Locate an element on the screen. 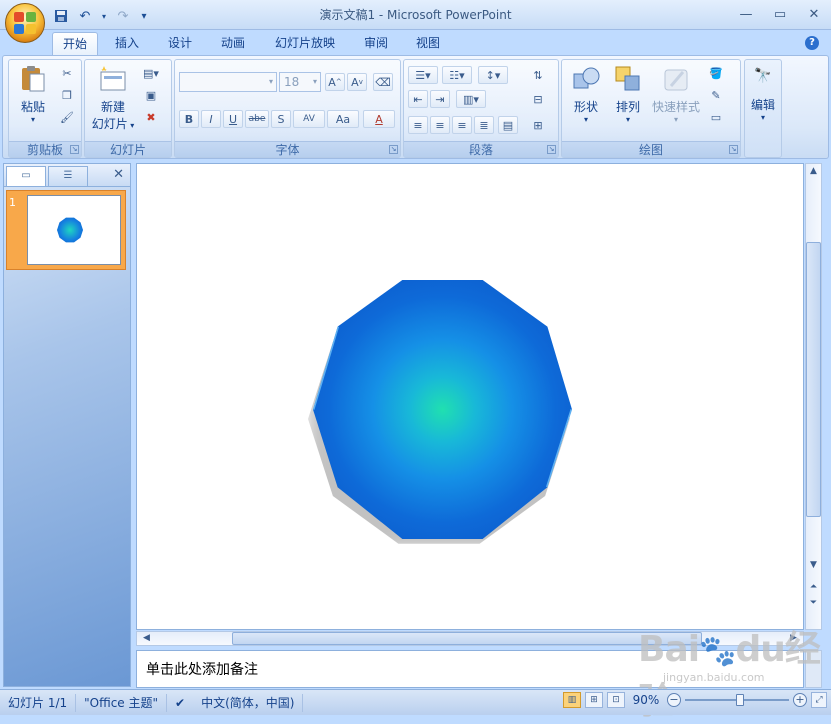 The height and width of the screenshot is (724, 831). slide-indicator: 幻灯片 1/1 is located at coordinates (38, 702).